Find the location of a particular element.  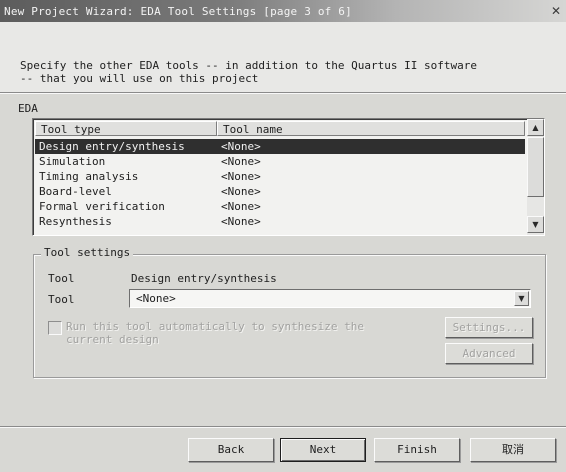

table-row: Resynthesis <None> is located at coordinates (280, 221).